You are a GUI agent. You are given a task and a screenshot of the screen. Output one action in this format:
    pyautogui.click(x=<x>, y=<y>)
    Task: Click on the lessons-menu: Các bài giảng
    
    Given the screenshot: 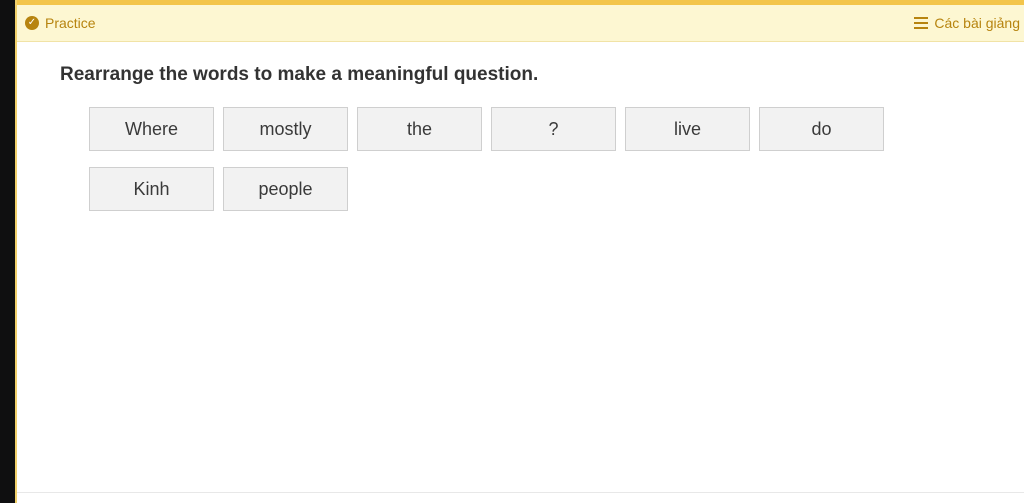 What is the action you would take?
    pyautogui.click(x=967, y=23)
    